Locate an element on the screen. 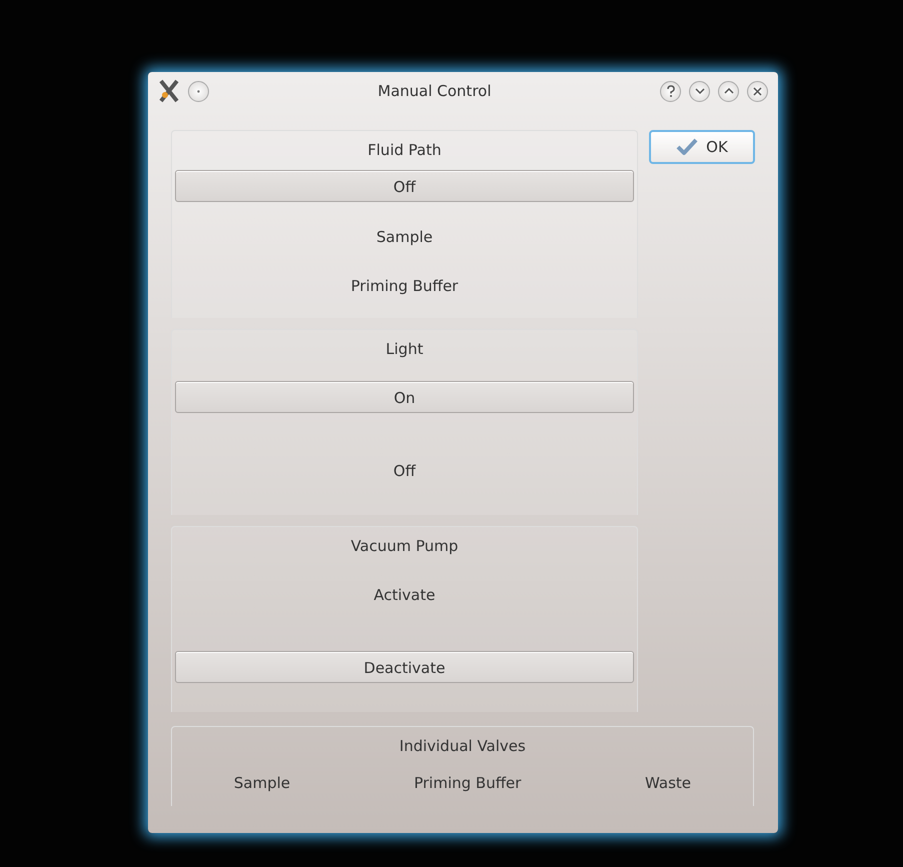 Image resolution: width=903 pixels, height=867 pixels. help-icon is located at coordinates (671, 91).